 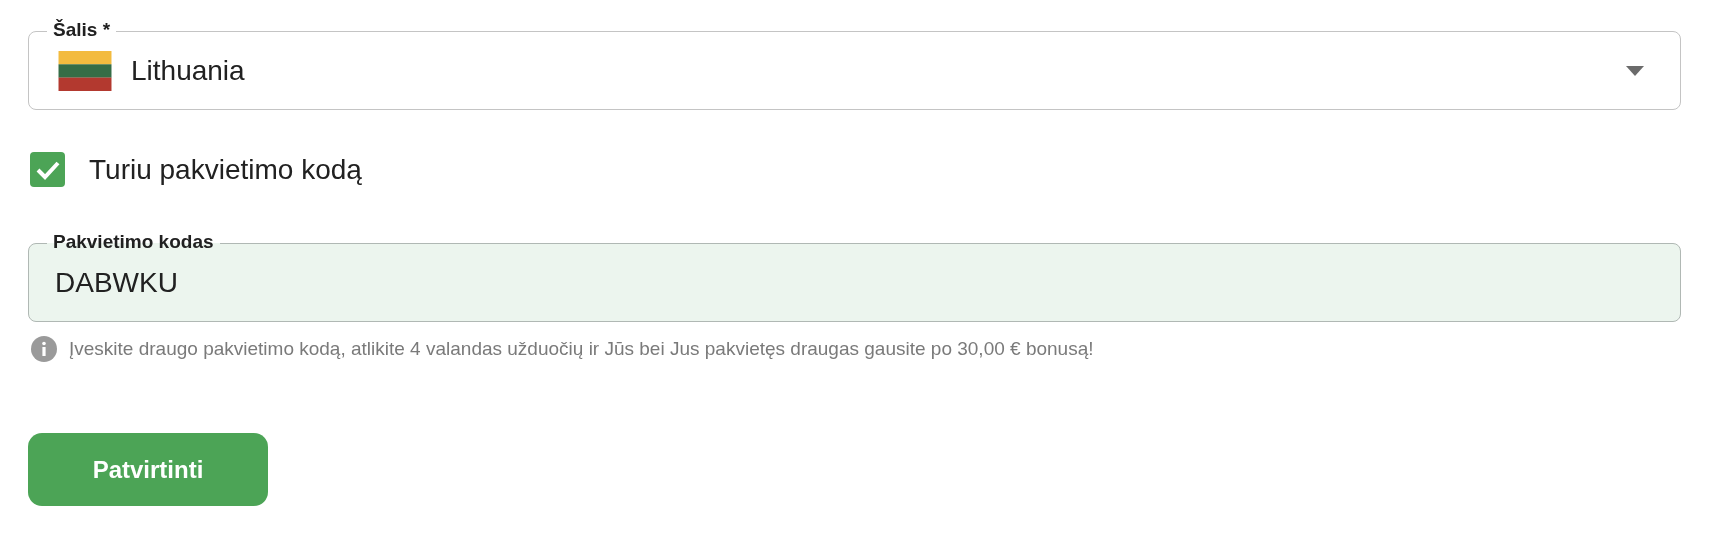 What do you see at coordinates (581, 349) in the screenshot?
I see `helper-text: Įveskite draugo pakvietimo kodą, atlikite 4 valandas užduočių ir Jūs bei Jus pakvietęs draugas gausite po 30,00 € bonusą!` at bounding box center [581, 349].